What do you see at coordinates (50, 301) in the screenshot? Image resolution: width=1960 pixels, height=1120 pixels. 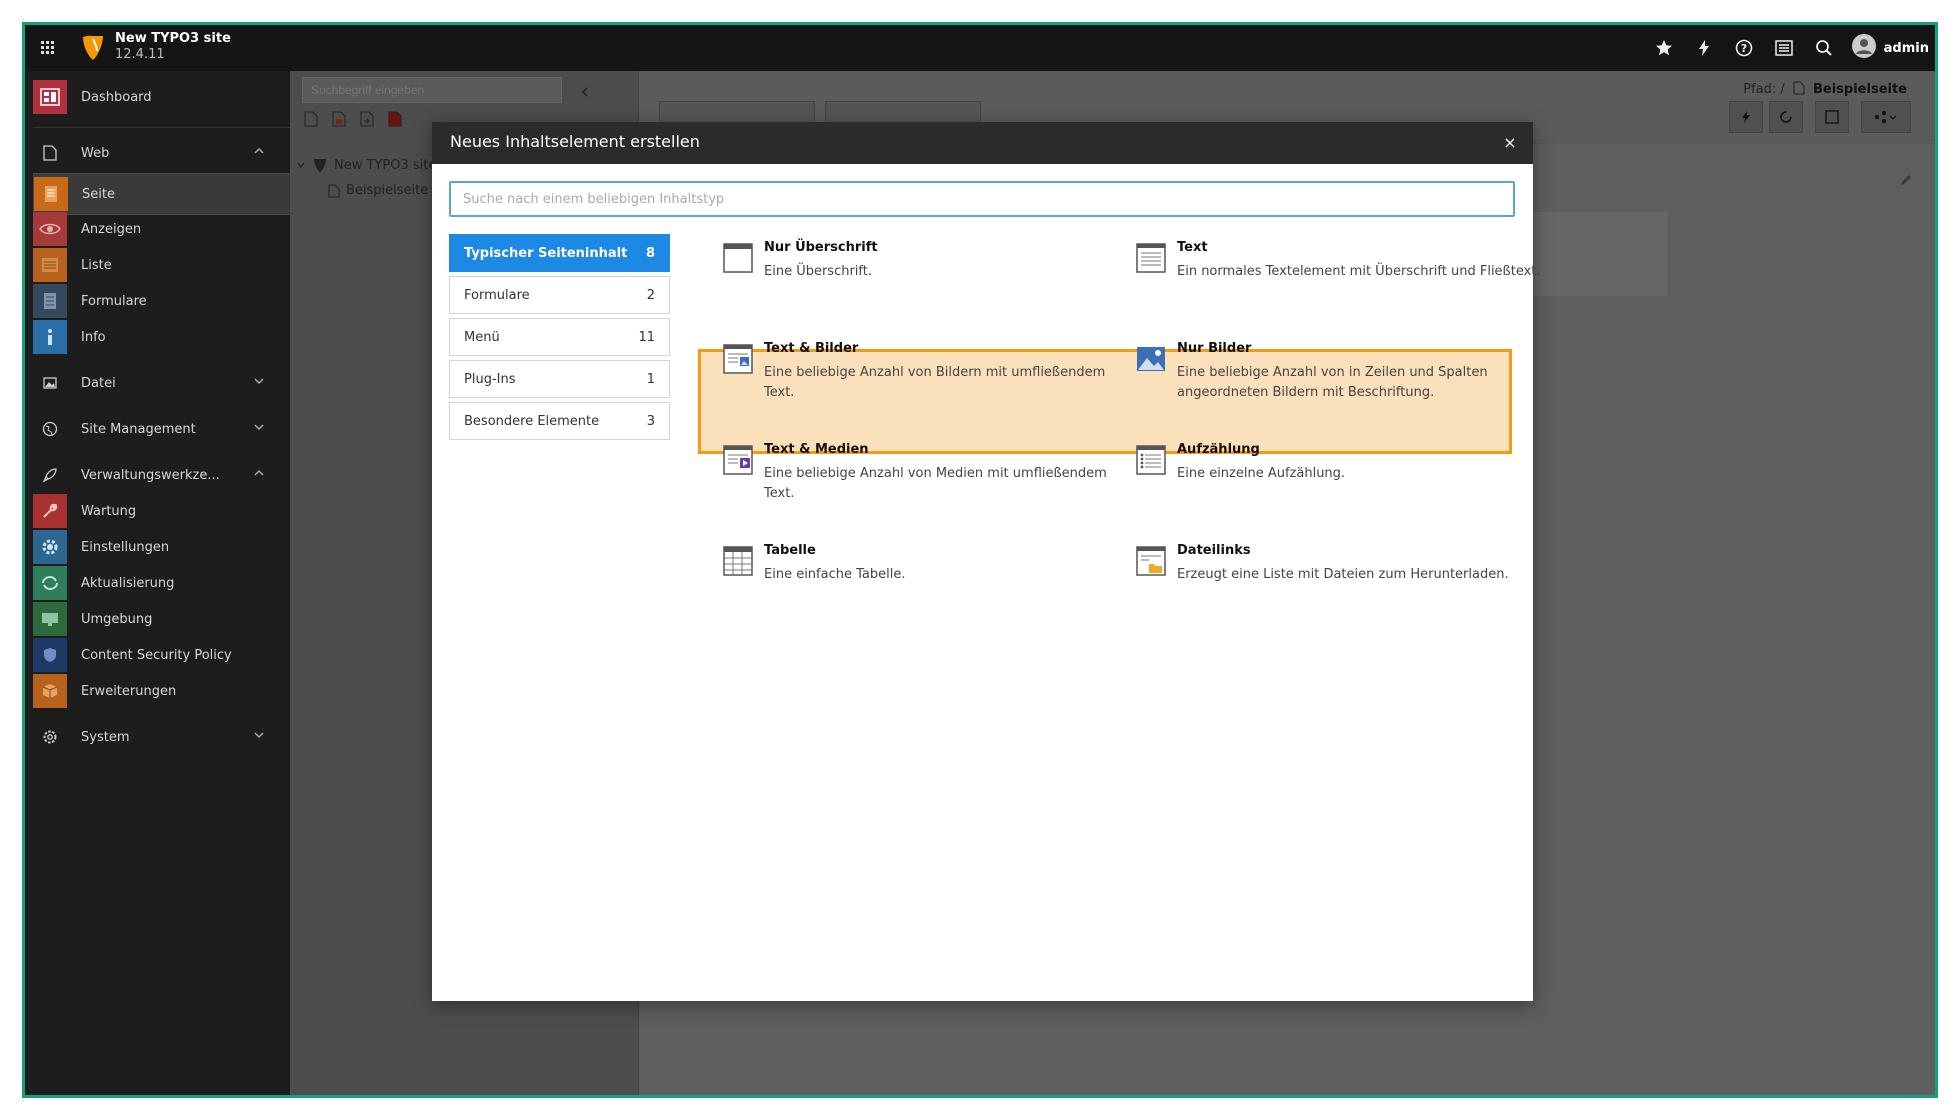 I see `forms-icon` at bounding box center [50, 301].